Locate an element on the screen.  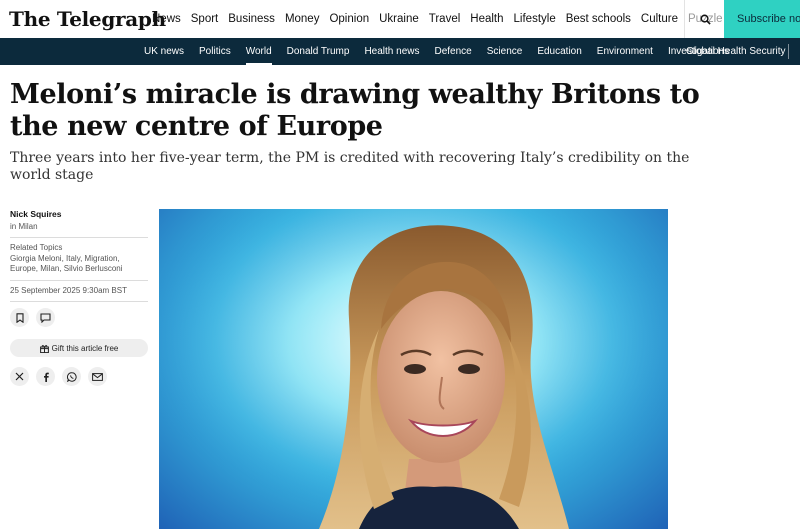
email-icon is located at coordinates (97, 376).